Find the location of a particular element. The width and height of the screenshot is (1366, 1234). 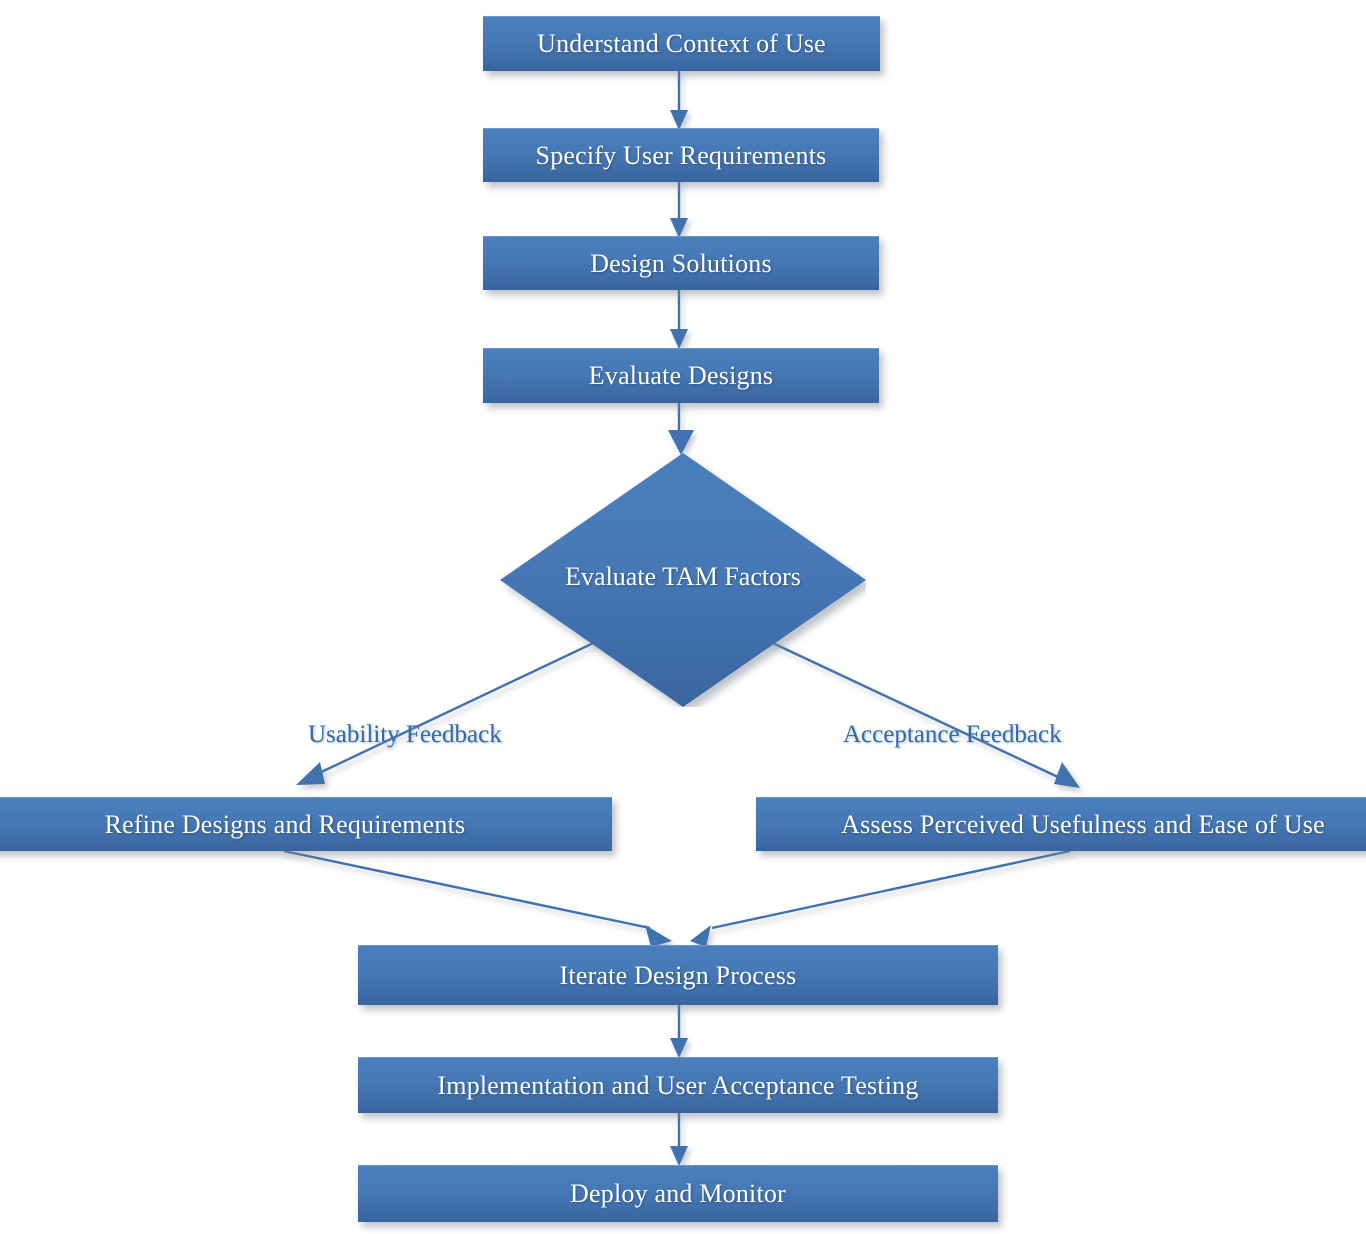

edge-label-usability-feedback: Usability Feedback is located at coordinates (405, 735).